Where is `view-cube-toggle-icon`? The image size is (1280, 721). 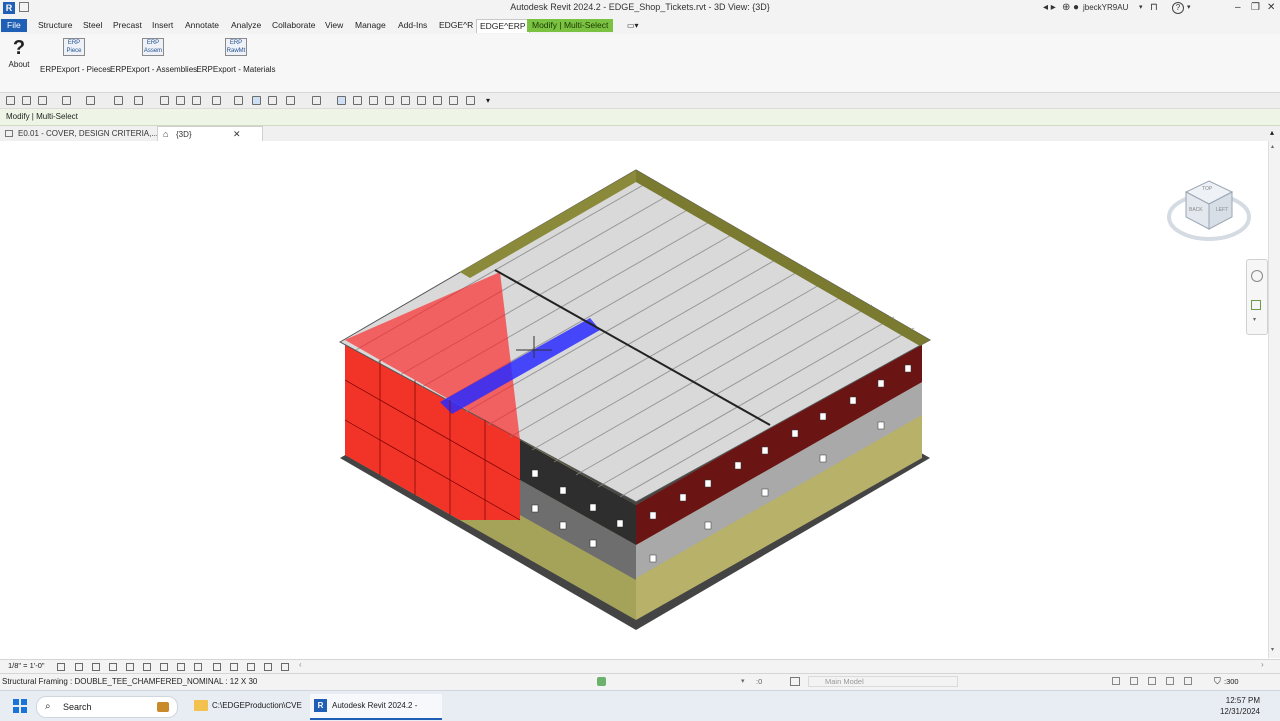 view-cube-toggle-icon is located at coordinates (470, 100).